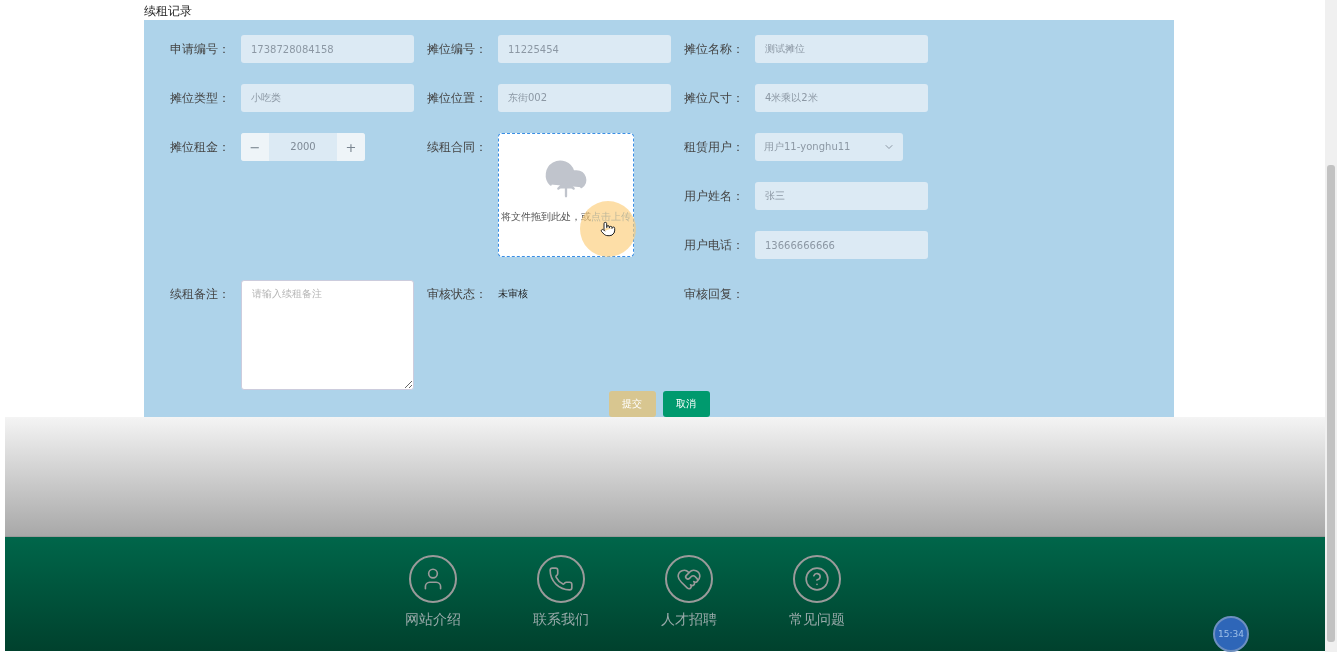 This screenshot has width=1337, height=652. I want to click on remark-field: 请输入续租备注, so click(327, 335).